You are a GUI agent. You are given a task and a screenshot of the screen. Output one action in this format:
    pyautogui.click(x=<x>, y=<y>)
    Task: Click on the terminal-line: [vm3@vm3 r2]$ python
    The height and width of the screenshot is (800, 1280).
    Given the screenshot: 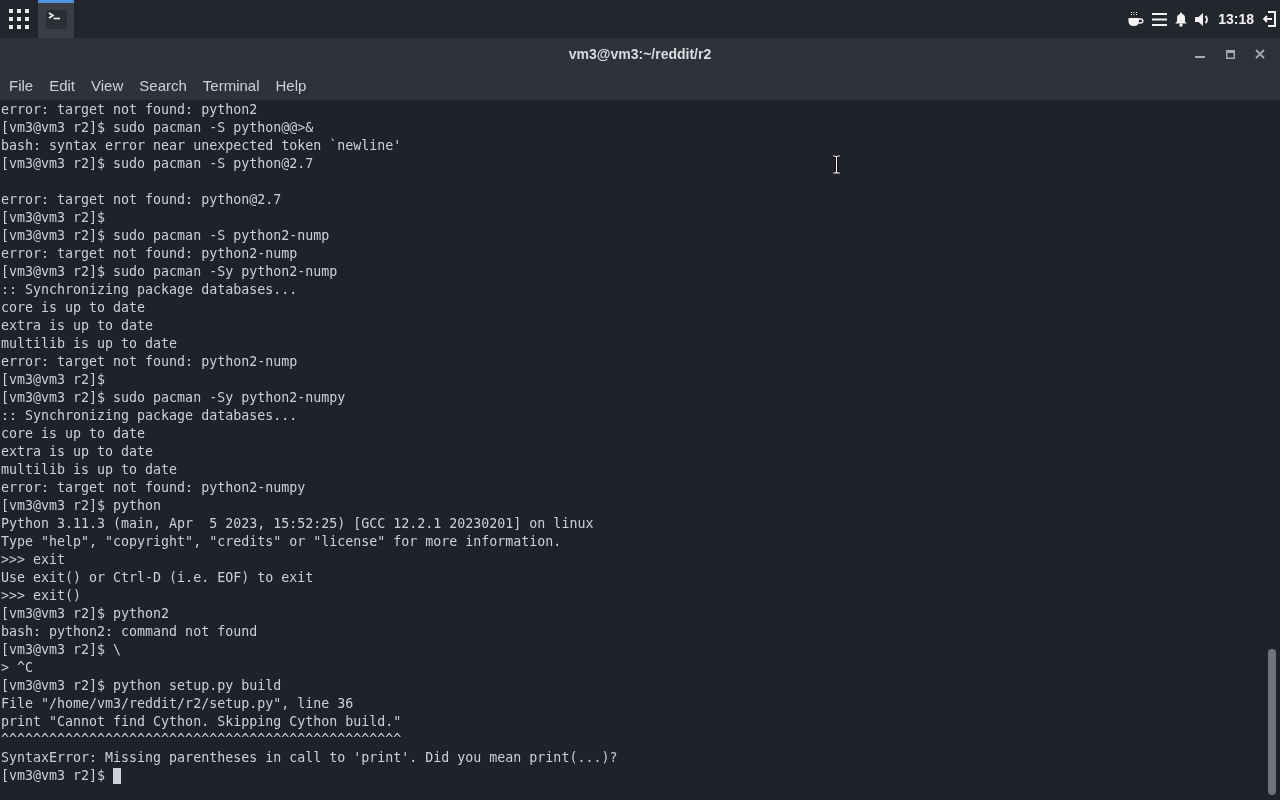 What is the action you would take?
    pyautogui.click(x=81, y=506)
    